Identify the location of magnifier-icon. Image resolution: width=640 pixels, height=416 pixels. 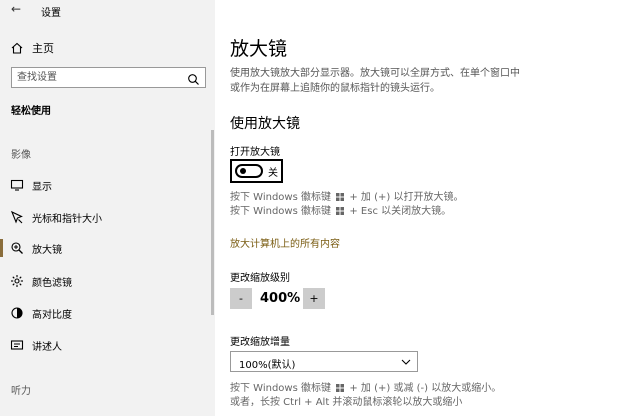
(17, 248).